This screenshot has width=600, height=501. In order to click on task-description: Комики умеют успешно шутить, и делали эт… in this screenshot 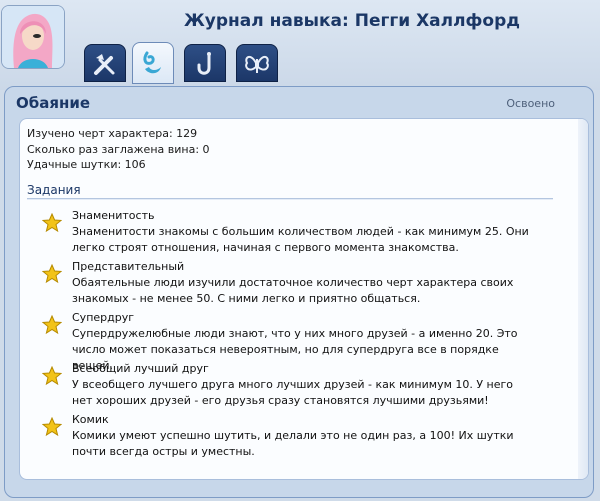, I will do `click(307, 444)`.